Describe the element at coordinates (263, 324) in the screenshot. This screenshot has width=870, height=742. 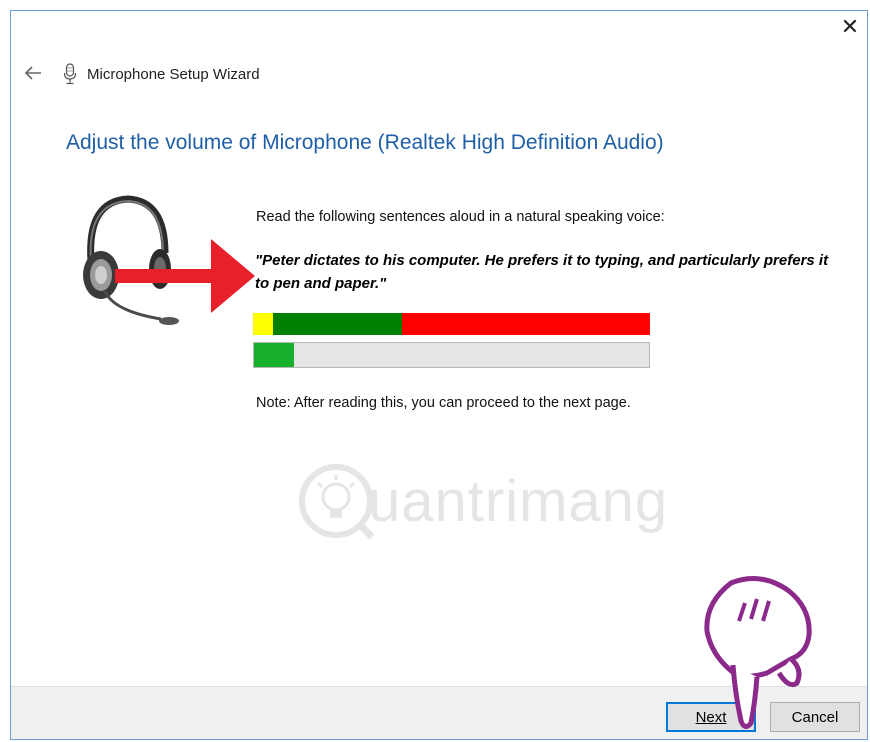
I see `meter-segment-low` at that location.